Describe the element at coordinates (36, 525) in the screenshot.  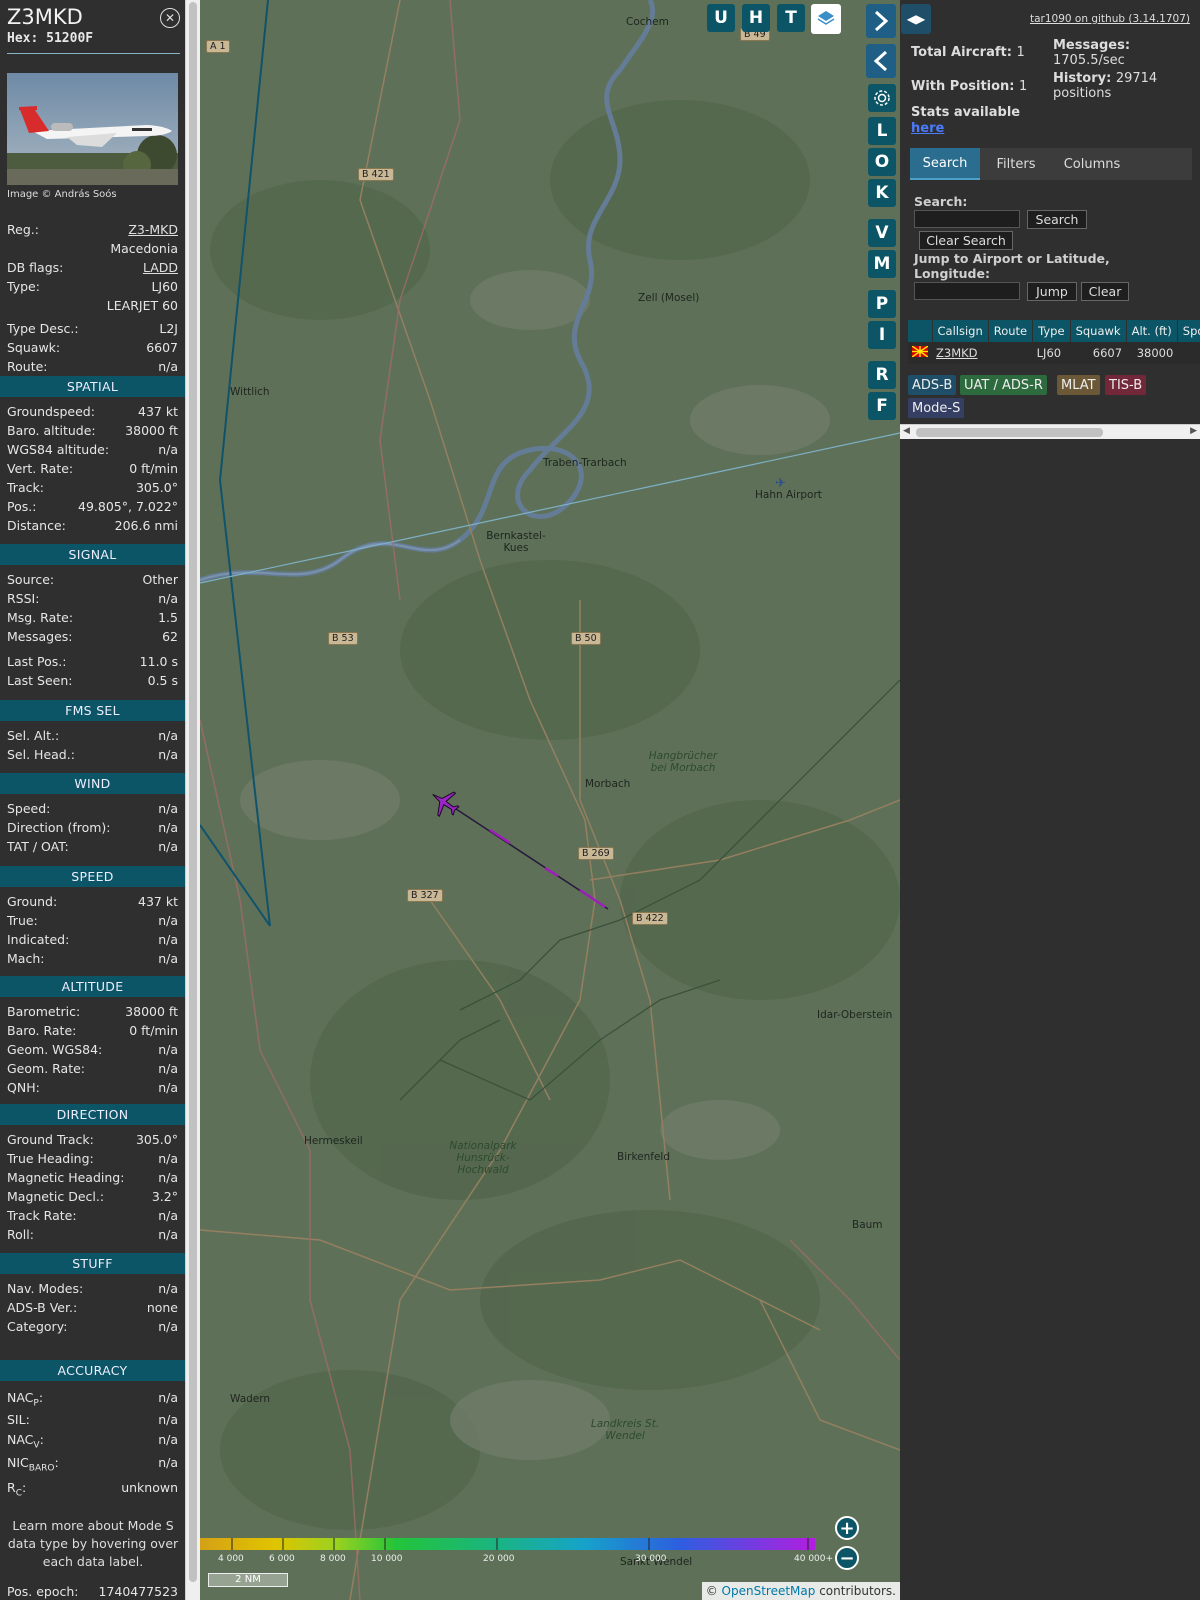
I see `data-label: Distance:` at that location.